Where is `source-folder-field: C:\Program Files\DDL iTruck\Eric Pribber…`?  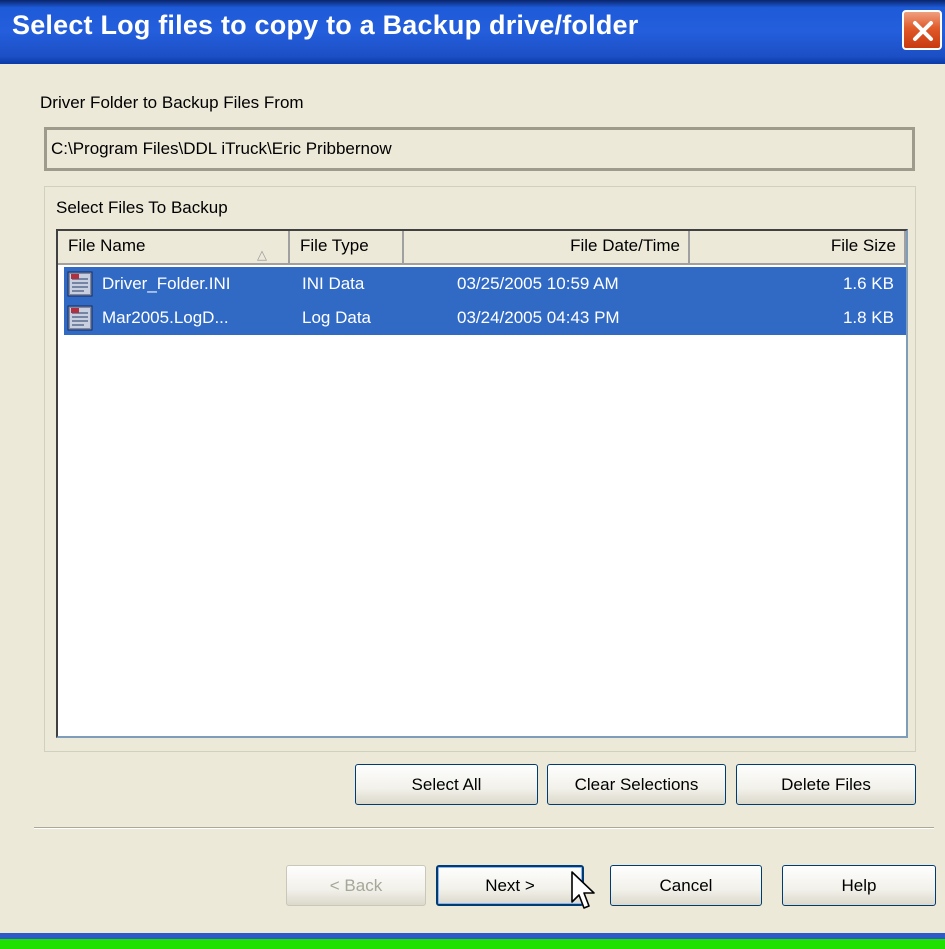 source-folder-field: C:\Program Files\DDL iTruck\Eric Pribber… is located at coordinates (479, 149).